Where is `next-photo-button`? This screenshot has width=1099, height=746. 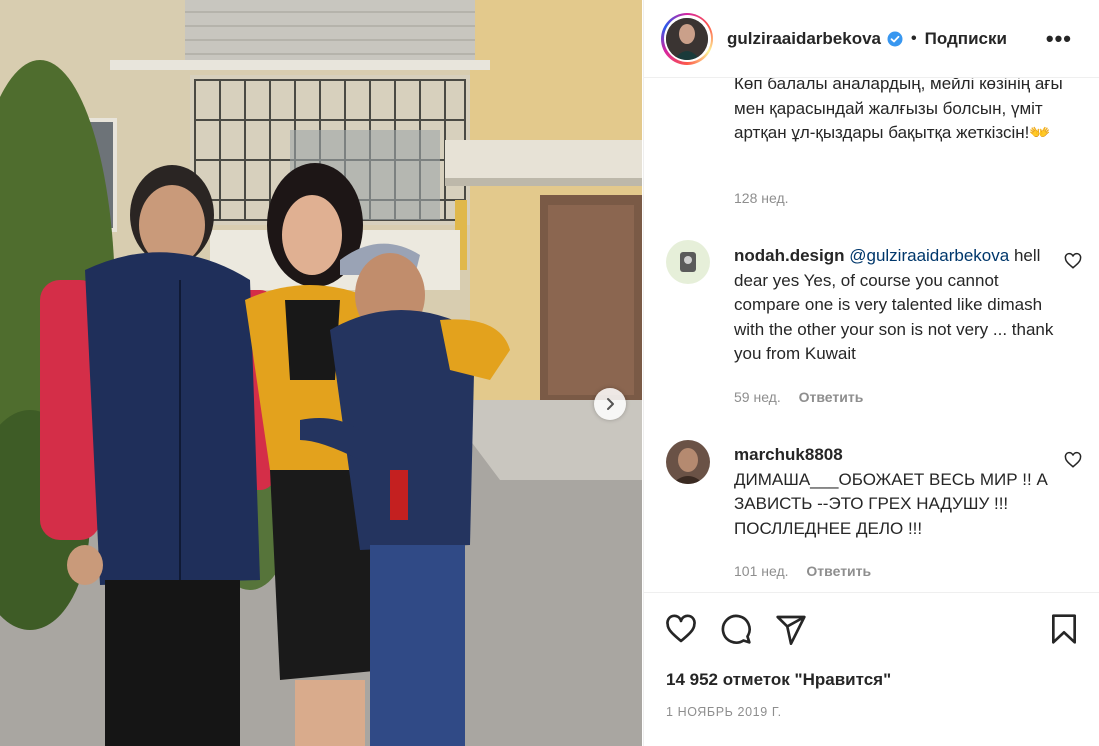 next-photo-button is located at coordinates (610, 404).